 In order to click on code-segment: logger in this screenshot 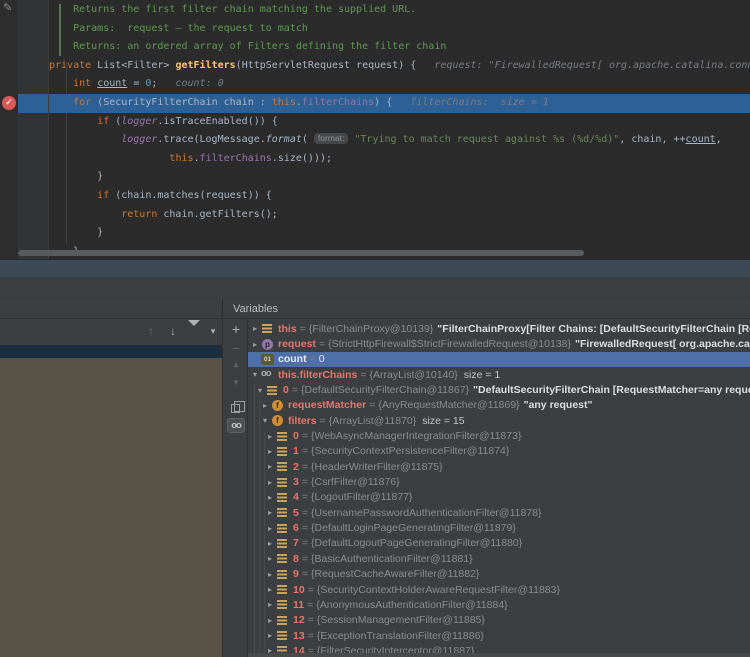, I will do `click(139, 121)`.